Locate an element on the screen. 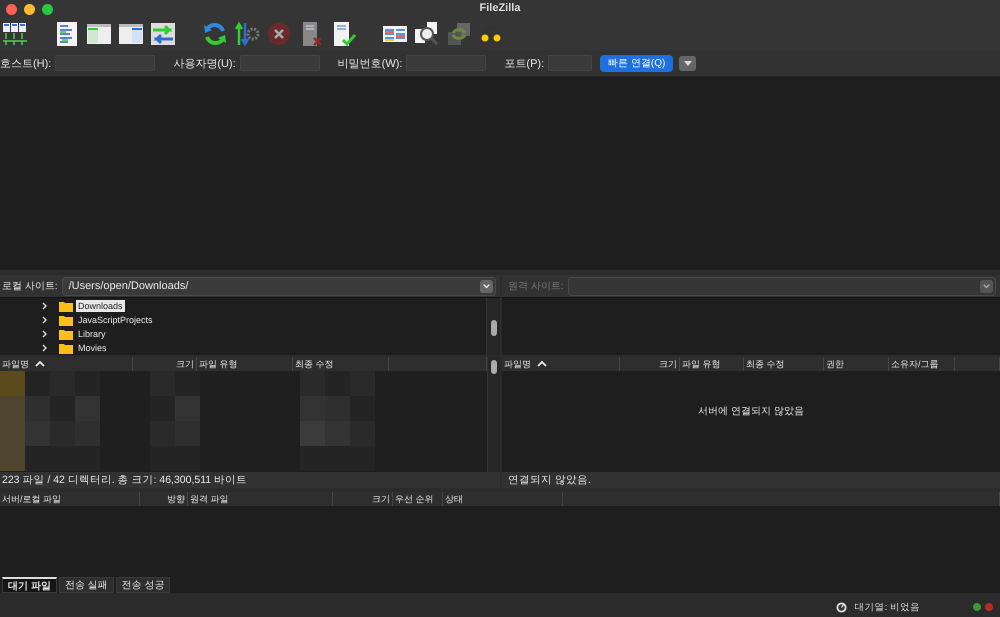 This screenshot has width=1000, height=617. site-label: 원격 사이트: is located at coordinates (536, 286).